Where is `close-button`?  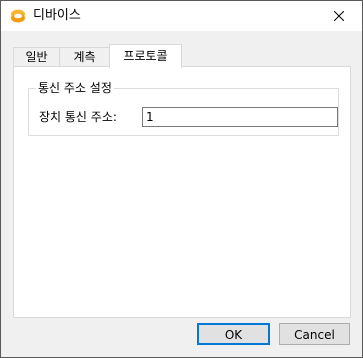
close-button is located at coordinates (339, 16).